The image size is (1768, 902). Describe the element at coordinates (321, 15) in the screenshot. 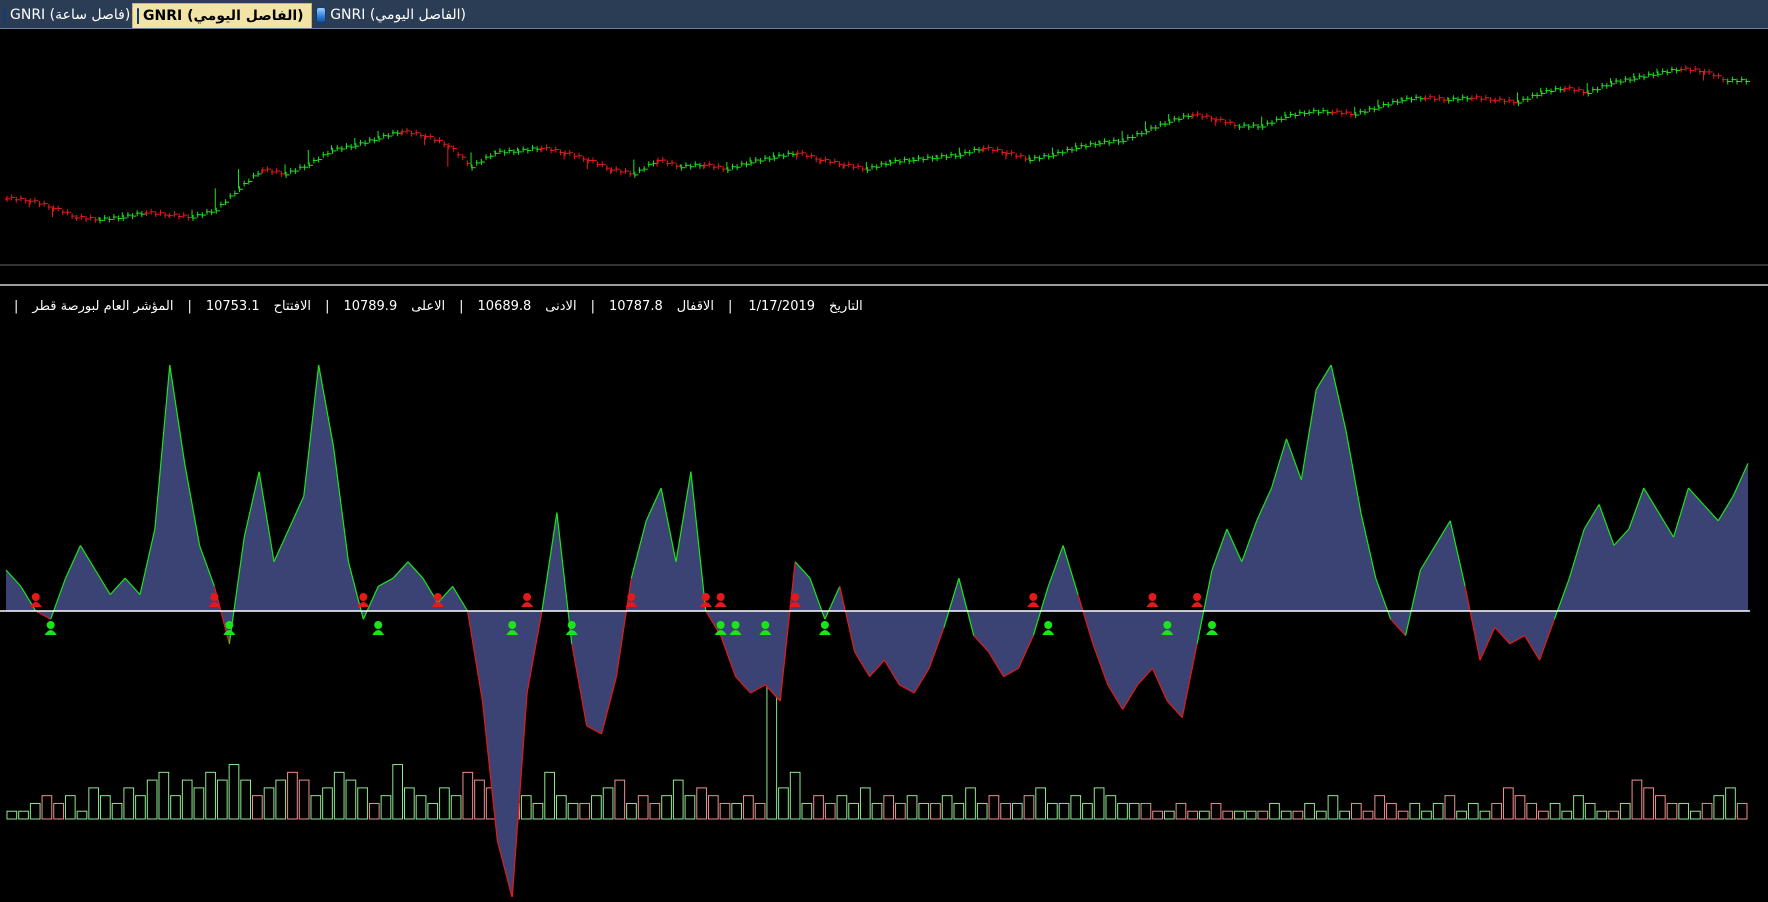

I see `chart-db-icon` at that location.